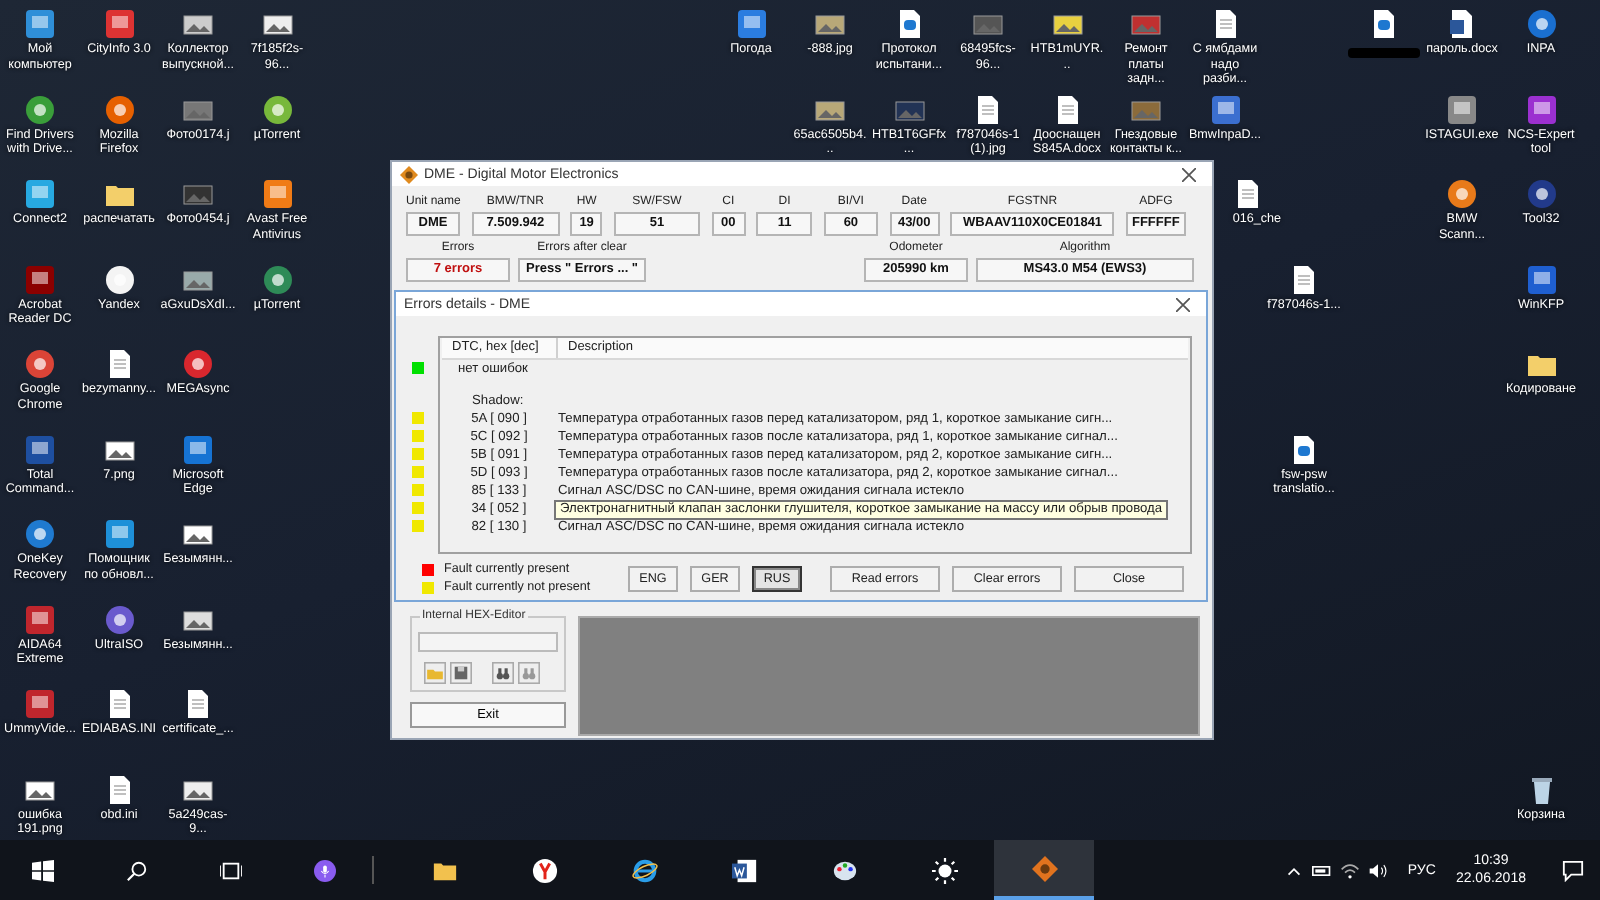 This screenshot has width=1600, height=900. I want to click on binoculars-icon, so click(503, 673).